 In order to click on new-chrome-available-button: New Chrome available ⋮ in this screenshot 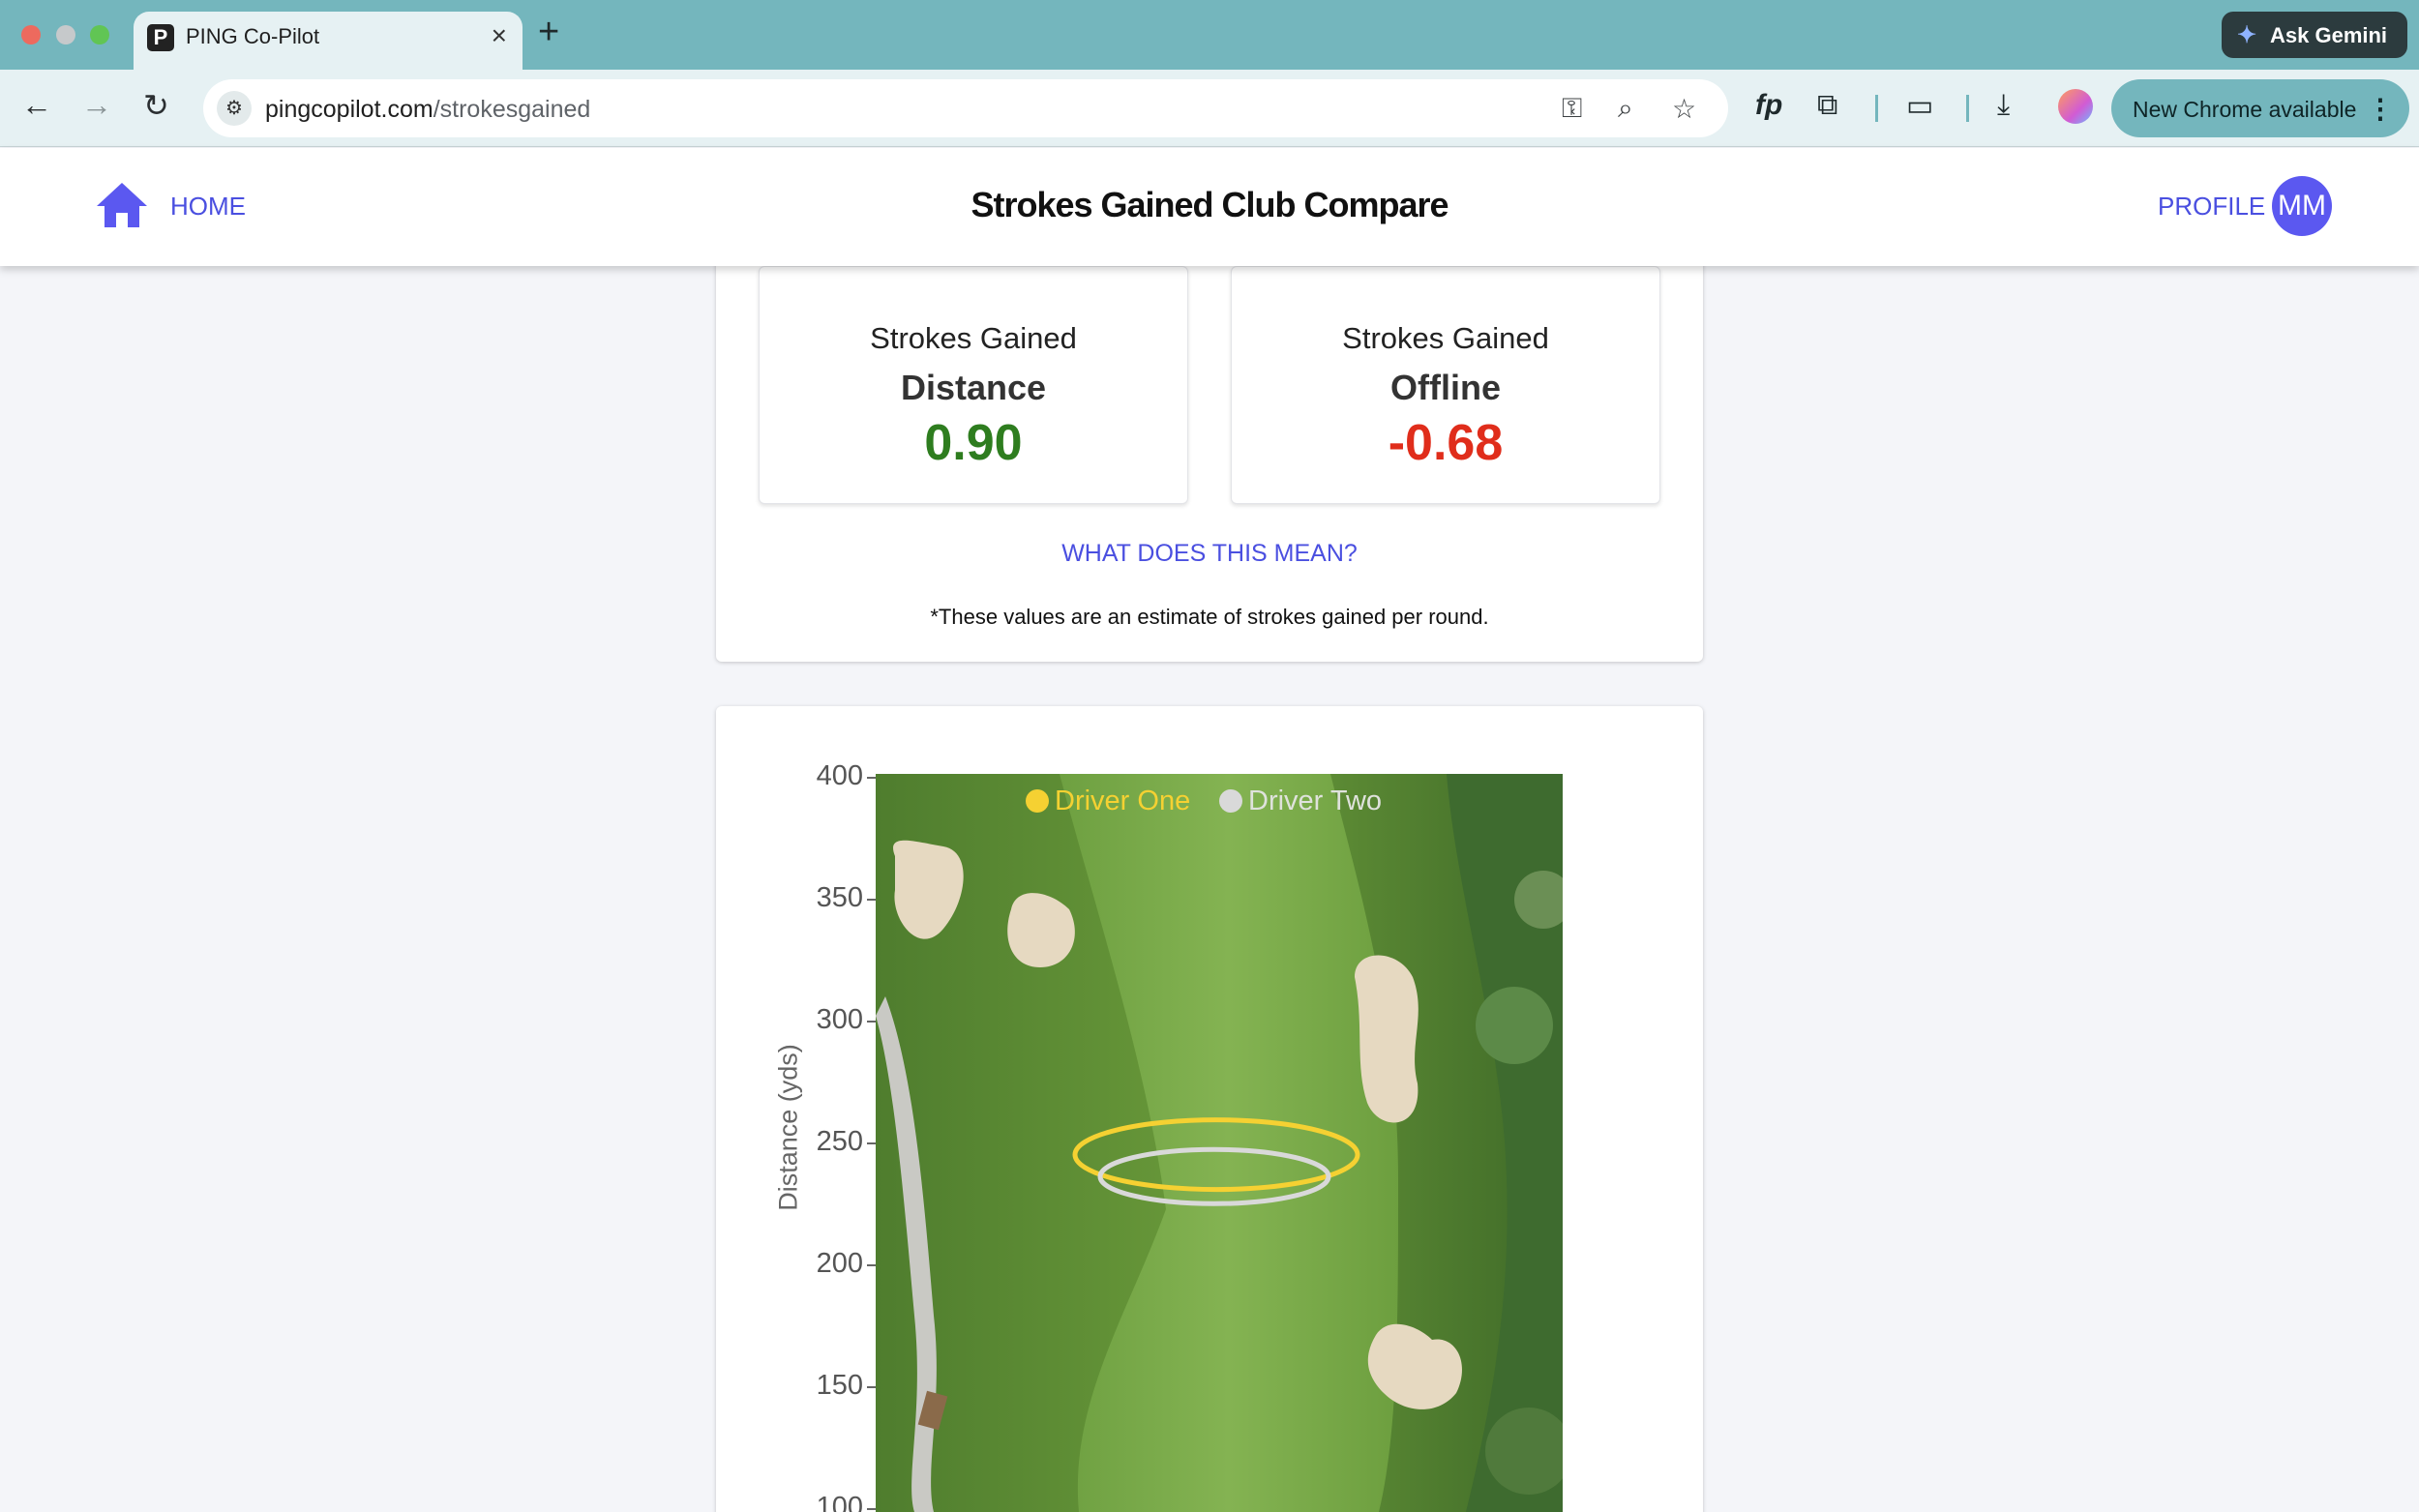, I will do `click(2260, 108)`.